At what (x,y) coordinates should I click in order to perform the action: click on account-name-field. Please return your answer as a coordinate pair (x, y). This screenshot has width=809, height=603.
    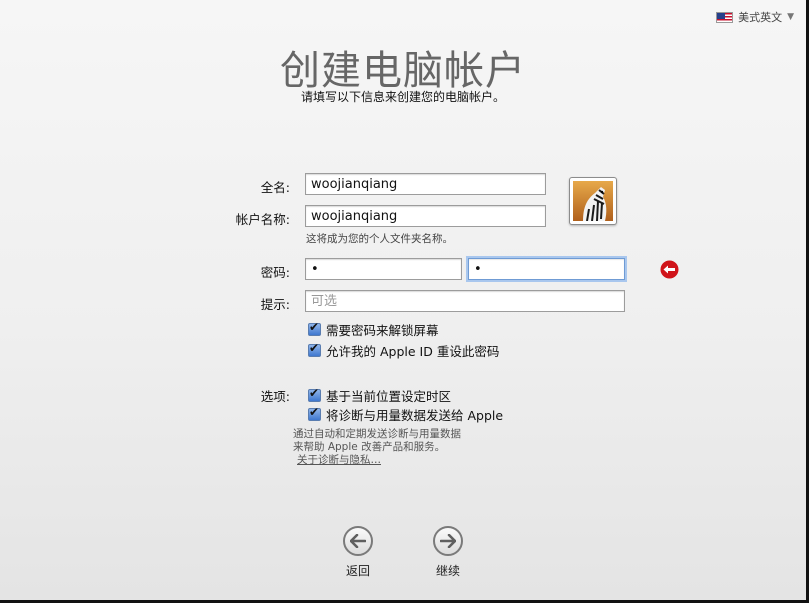
    Looking at the image, I should click on (425, 216).